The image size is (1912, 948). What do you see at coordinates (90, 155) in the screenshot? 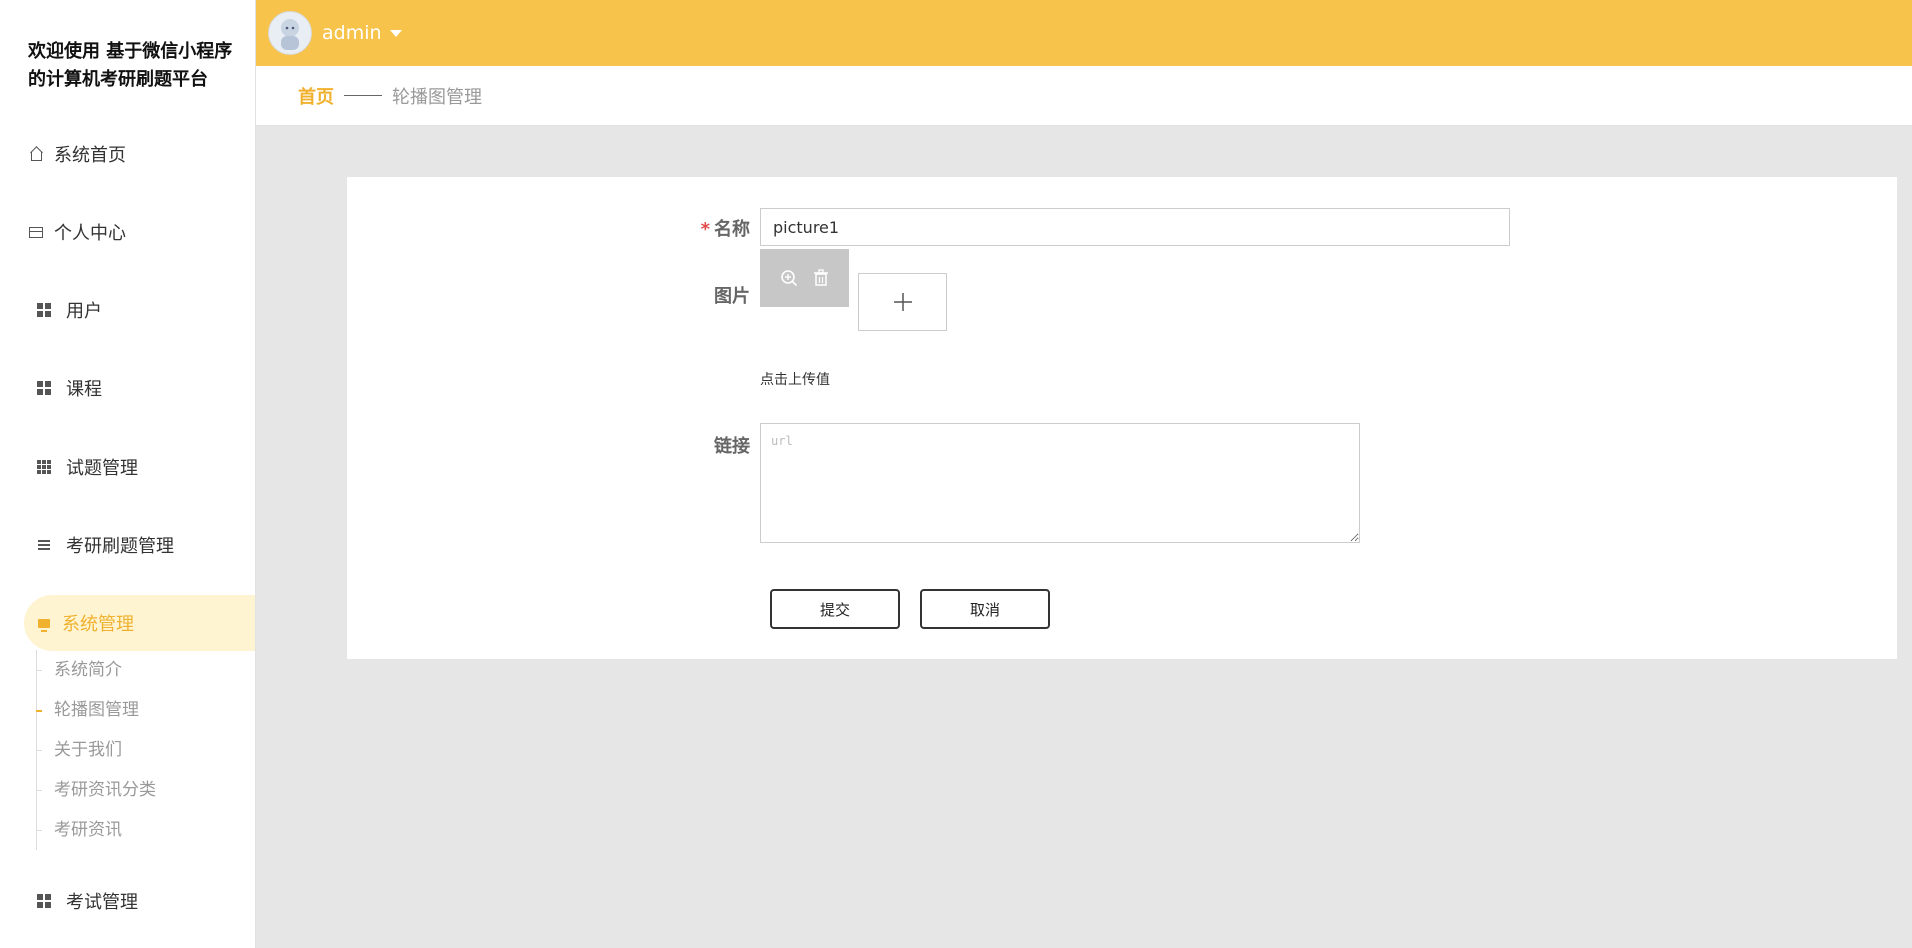
I see `nav-item-label: 系统首页` at bounding box center [90, 155].